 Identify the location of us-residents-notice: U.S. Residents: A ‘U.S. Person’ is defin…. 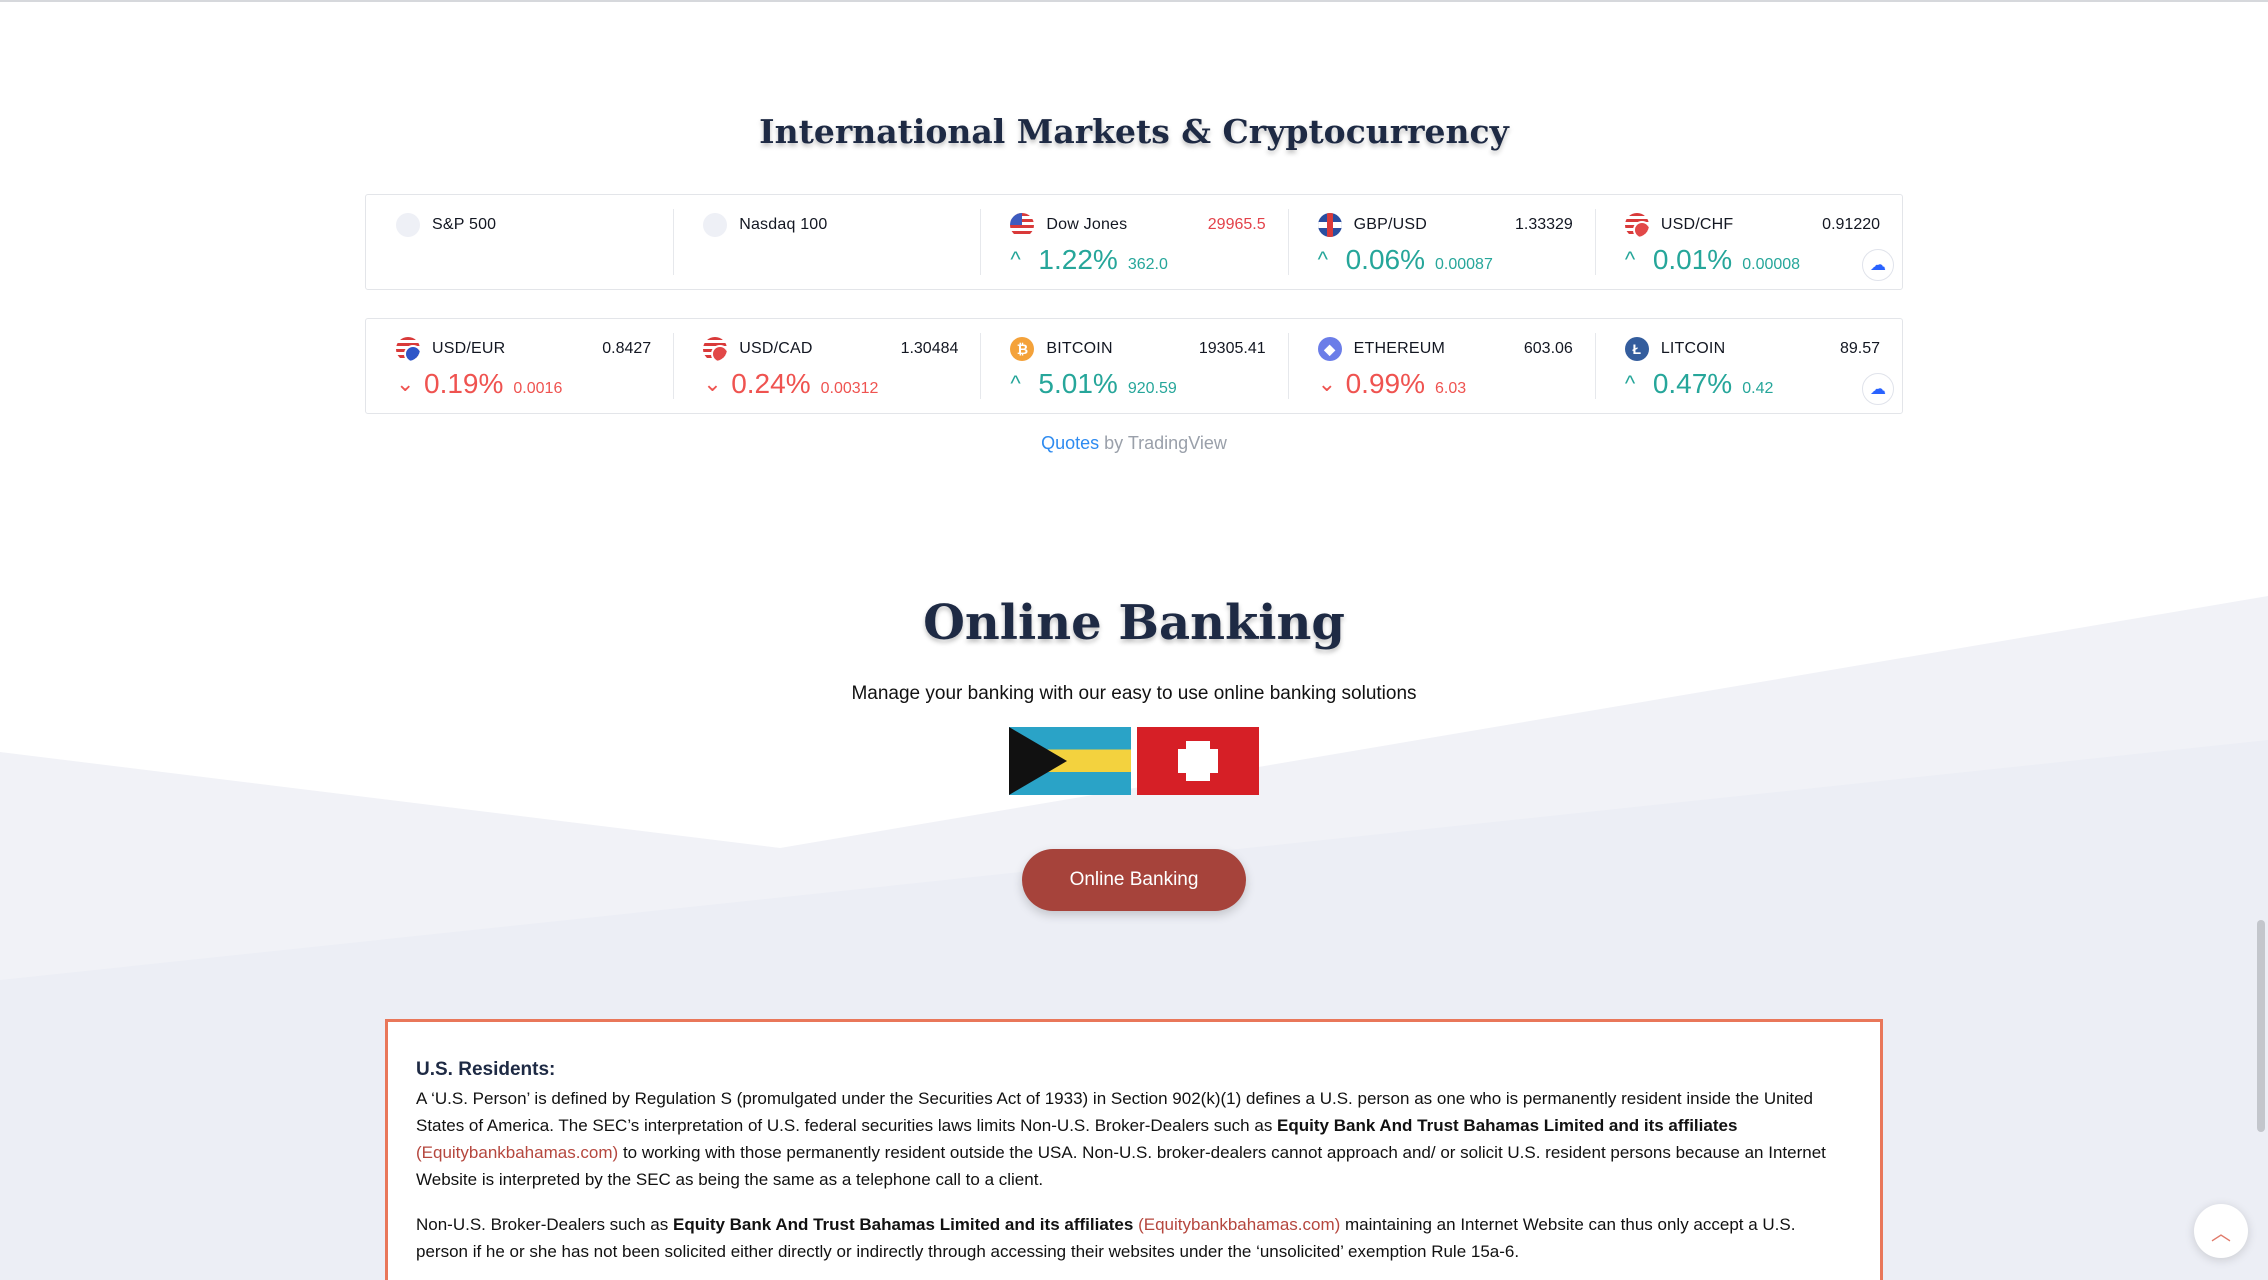
(1134, 1149).